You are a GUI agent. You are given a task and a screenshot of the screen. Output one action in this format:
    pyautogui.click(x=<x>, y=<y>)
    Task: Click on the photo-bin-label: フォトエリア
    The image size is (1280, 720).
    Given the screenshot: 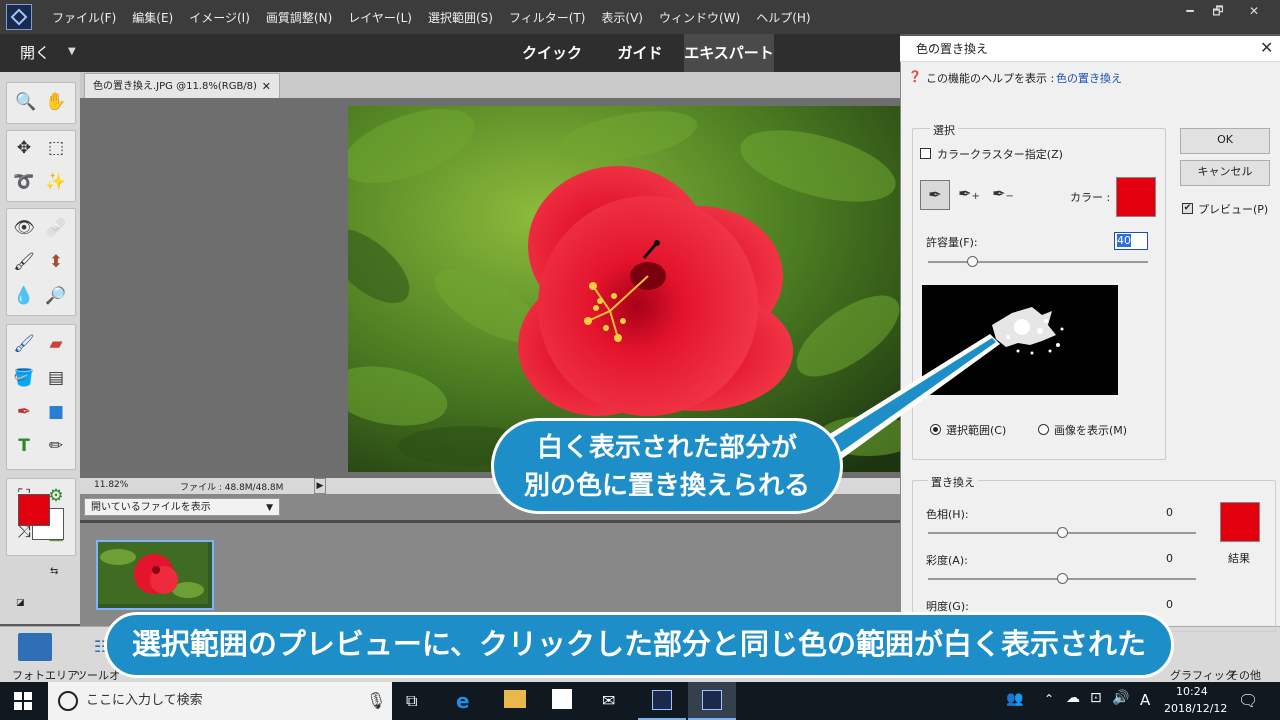 What is the action you would take?
    pyautogui.click(x=45, y=675)
    